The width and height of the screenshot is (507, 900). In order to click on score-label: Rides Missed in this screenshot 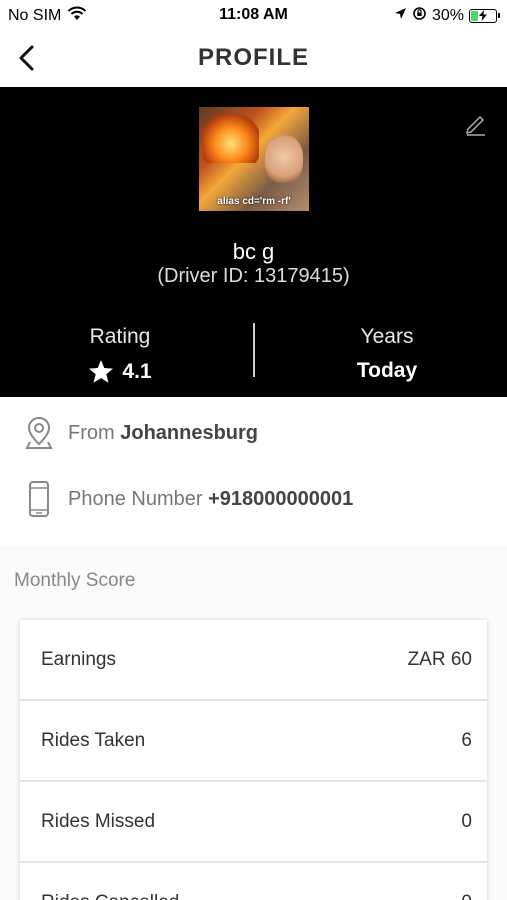, I will do `click(98, 821)`.